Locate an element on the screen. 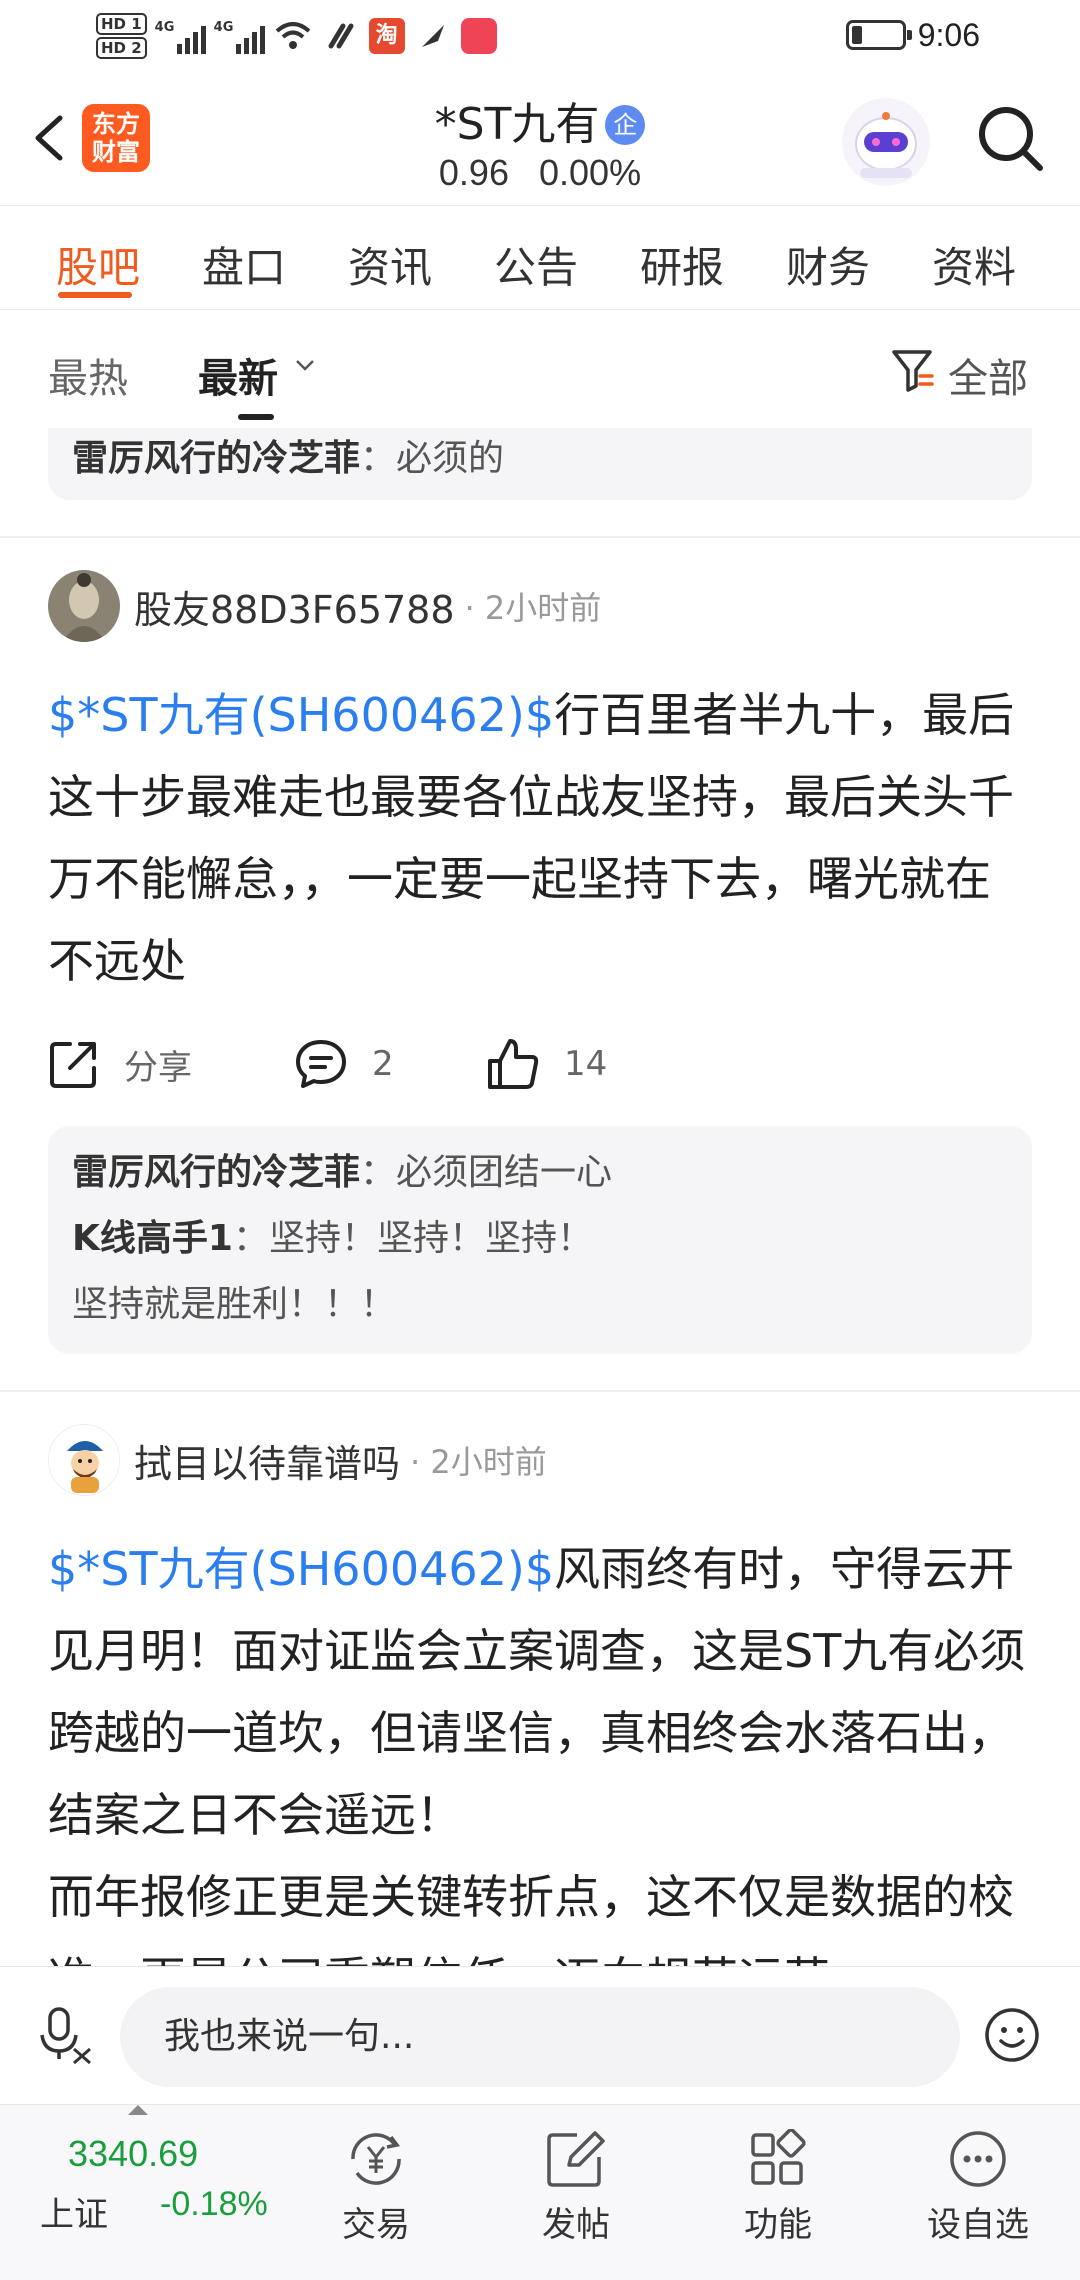 This screenshot has width=1080, height=2280. reply-text: ：坚持！坚持！坚持！ is located at coordinates (412, 1238).